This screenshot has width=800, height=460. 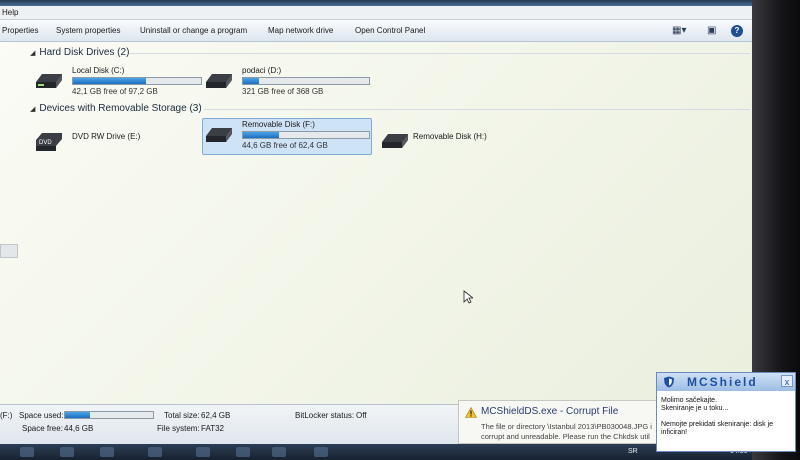 I want to click on notification-title: MCShieldDS.exe - Corrupt File, so click(x=550, y=411).